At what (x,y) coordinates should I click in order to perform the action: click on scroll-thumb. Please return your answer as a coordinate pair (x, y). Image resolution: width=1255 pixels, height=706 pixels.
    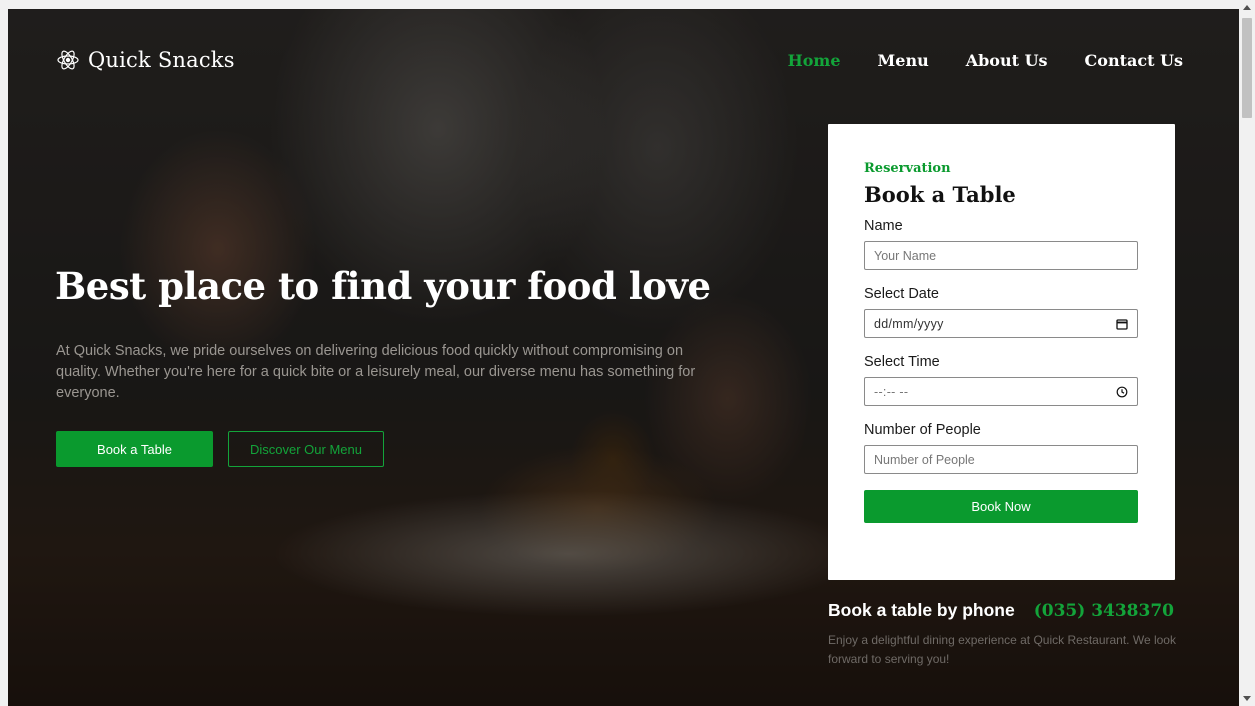
    Looking at the image, I should click on (1247, 68).